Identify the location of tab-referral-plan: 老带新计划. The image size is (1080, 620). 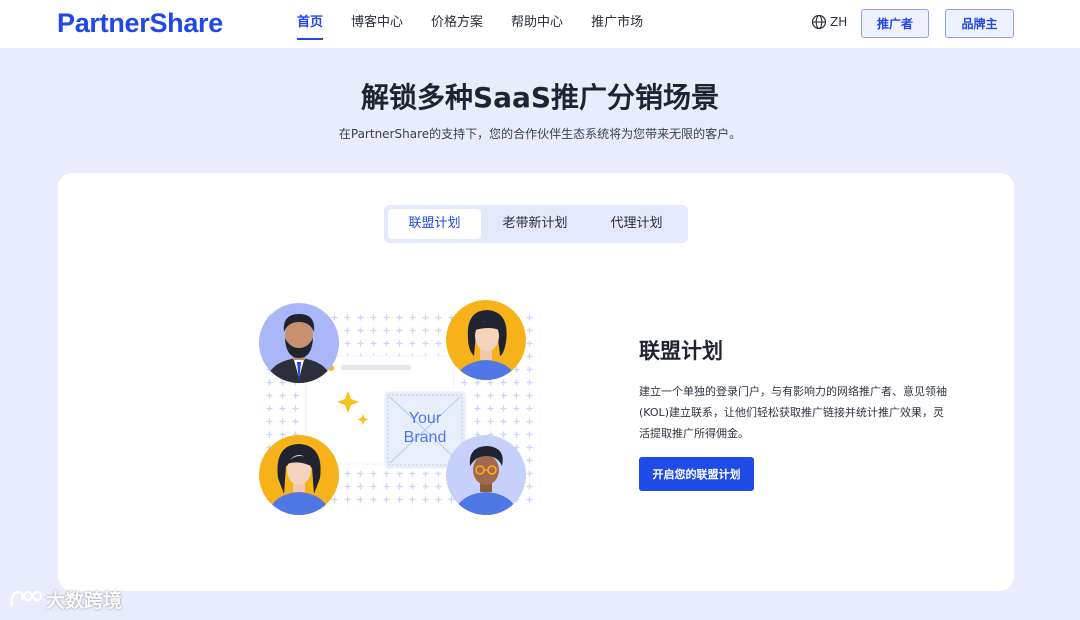
(535, 224).